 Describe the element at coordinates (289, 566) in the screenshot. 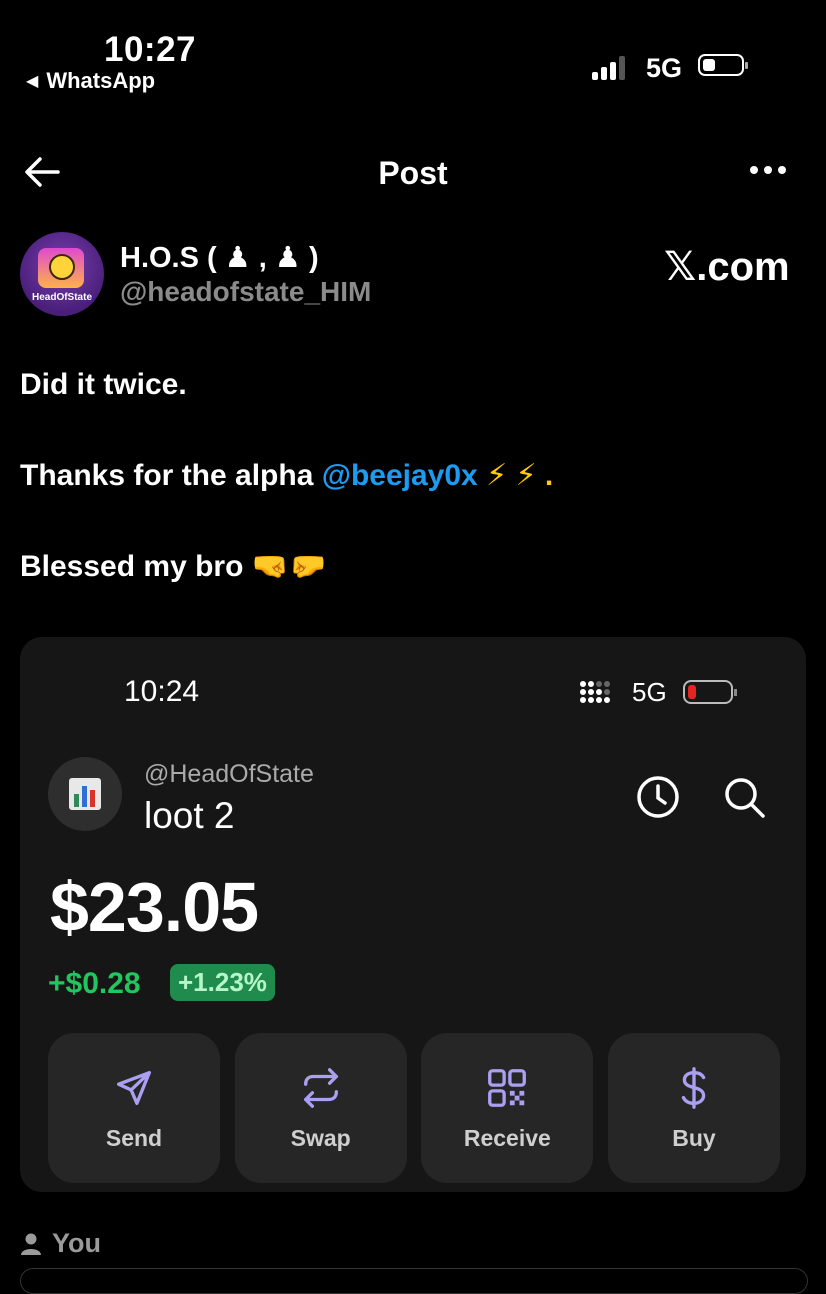

I see `fist-bump-emoji: 🤜🤛` at that location.